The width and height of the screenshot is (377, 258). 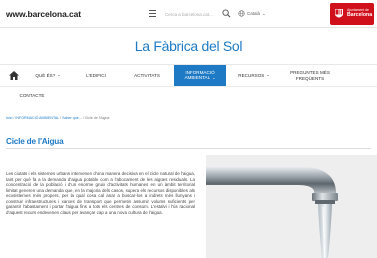 I want to click on nav-item-label-line2: AMBIENTAL, so click(x=197, y=78).